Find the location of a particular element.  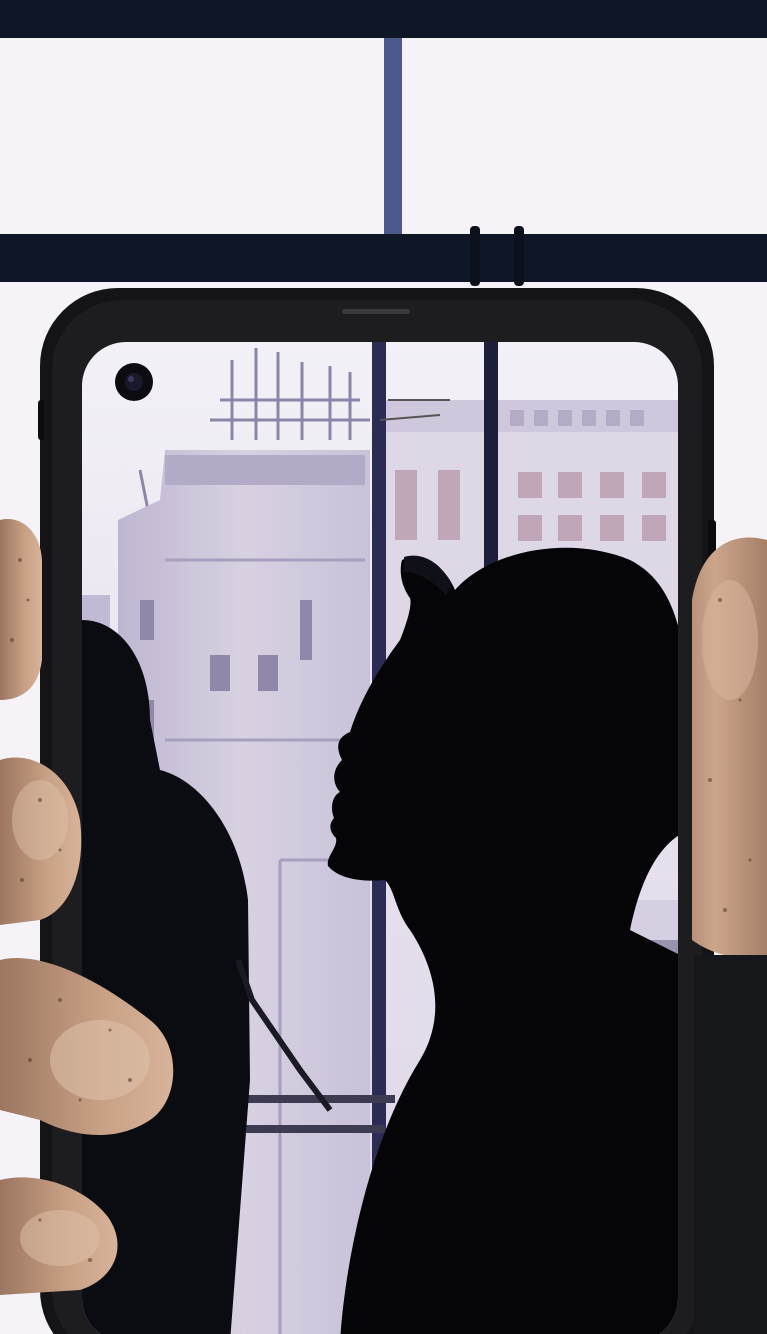

railing is located at coordinates (310, 1099).